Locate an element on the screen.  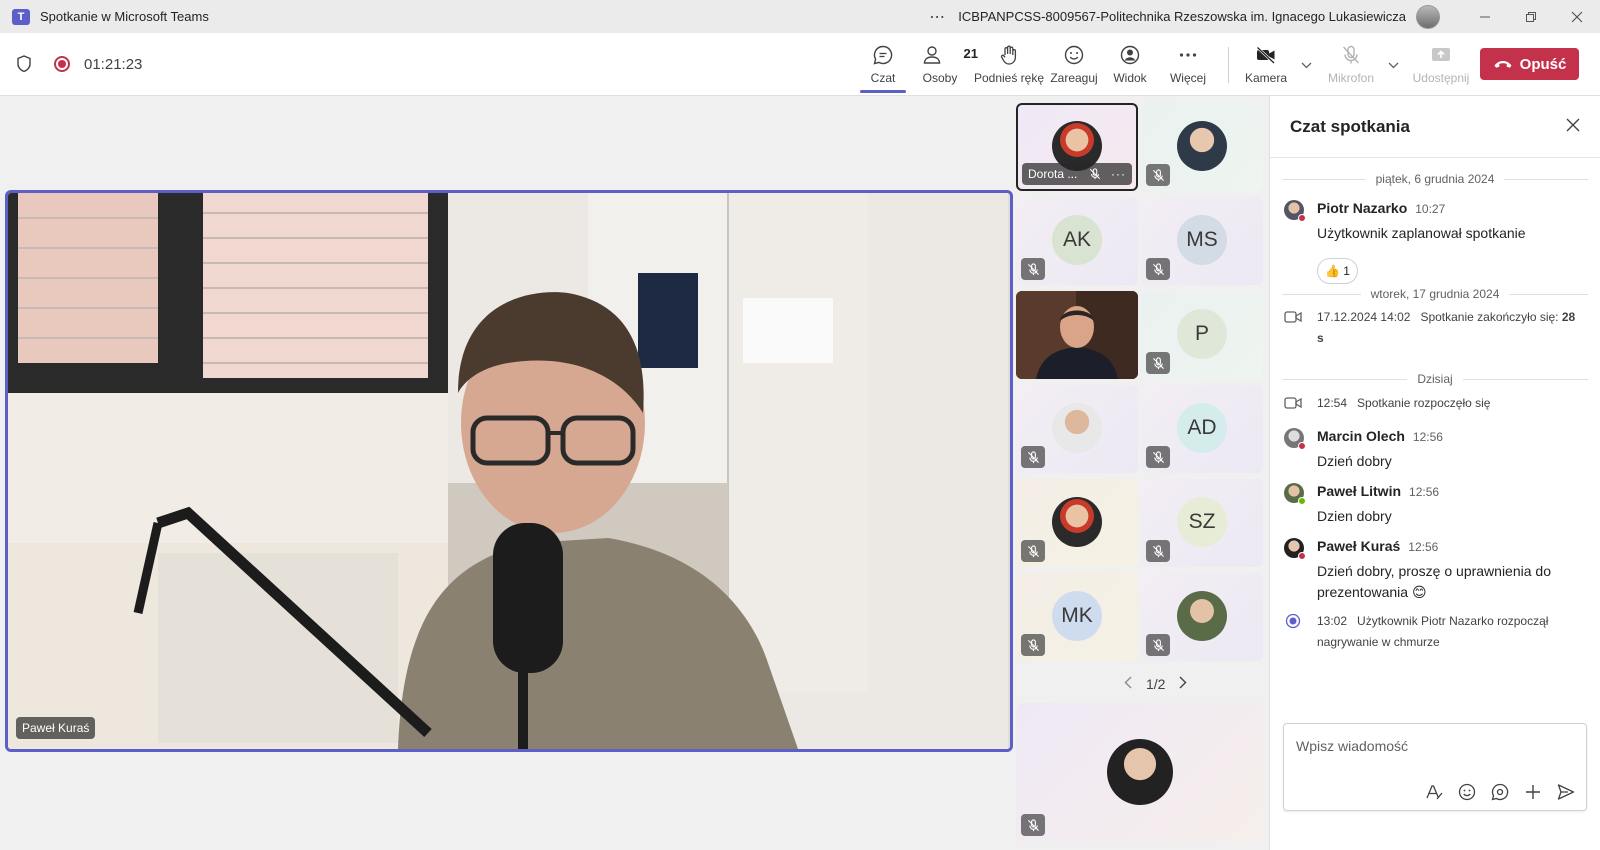
message-author: Paweł Kuraś 12:56 is located at coordinates (1378, 546).